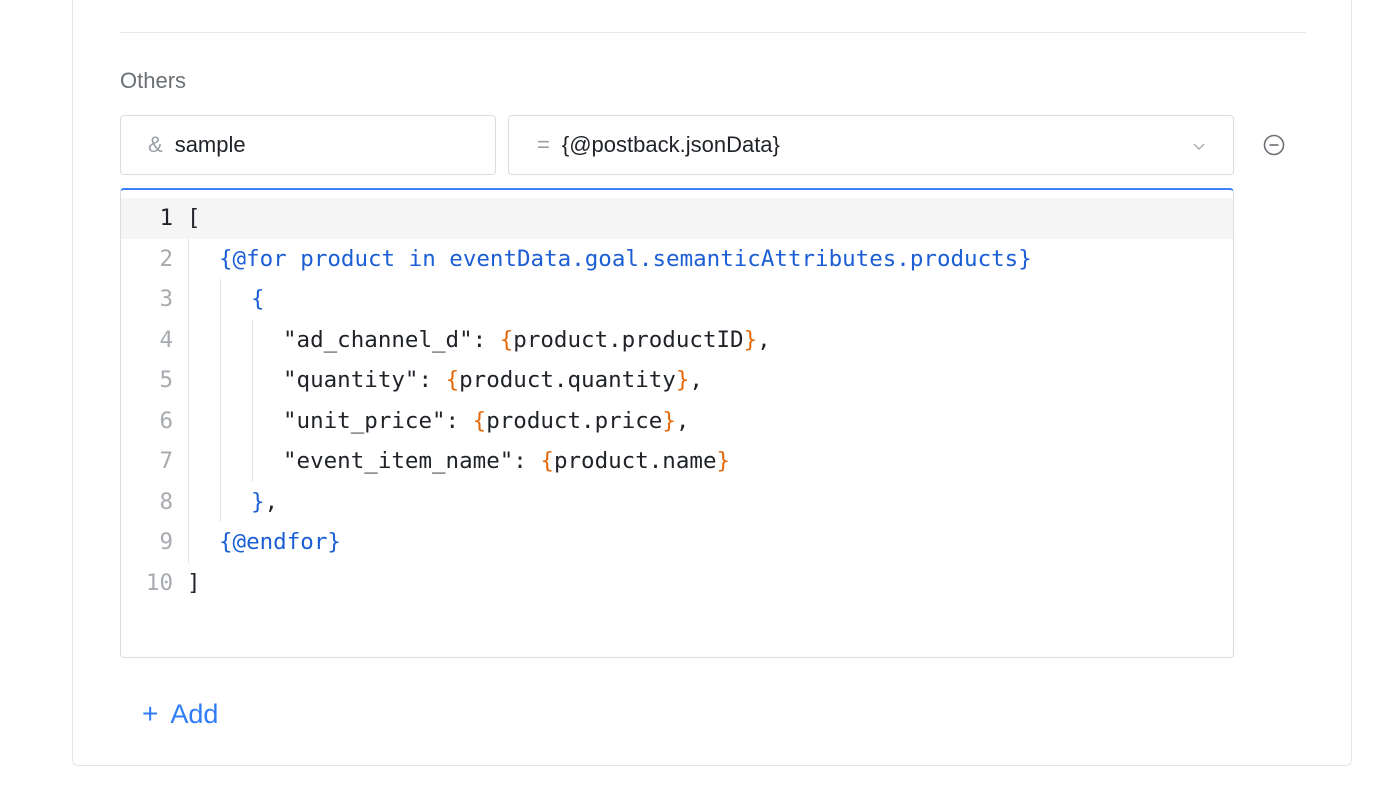 This screenshot has width=1400, height=800. I want to click on line-number: 10, so click(159, 582).